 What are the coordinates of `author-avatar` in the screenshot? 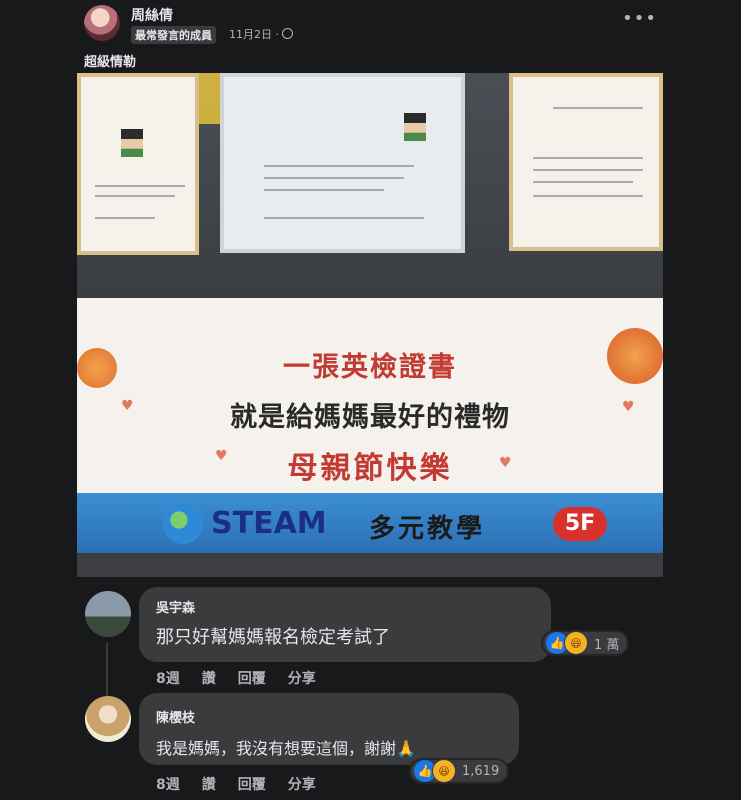 It's located at (102, 23).